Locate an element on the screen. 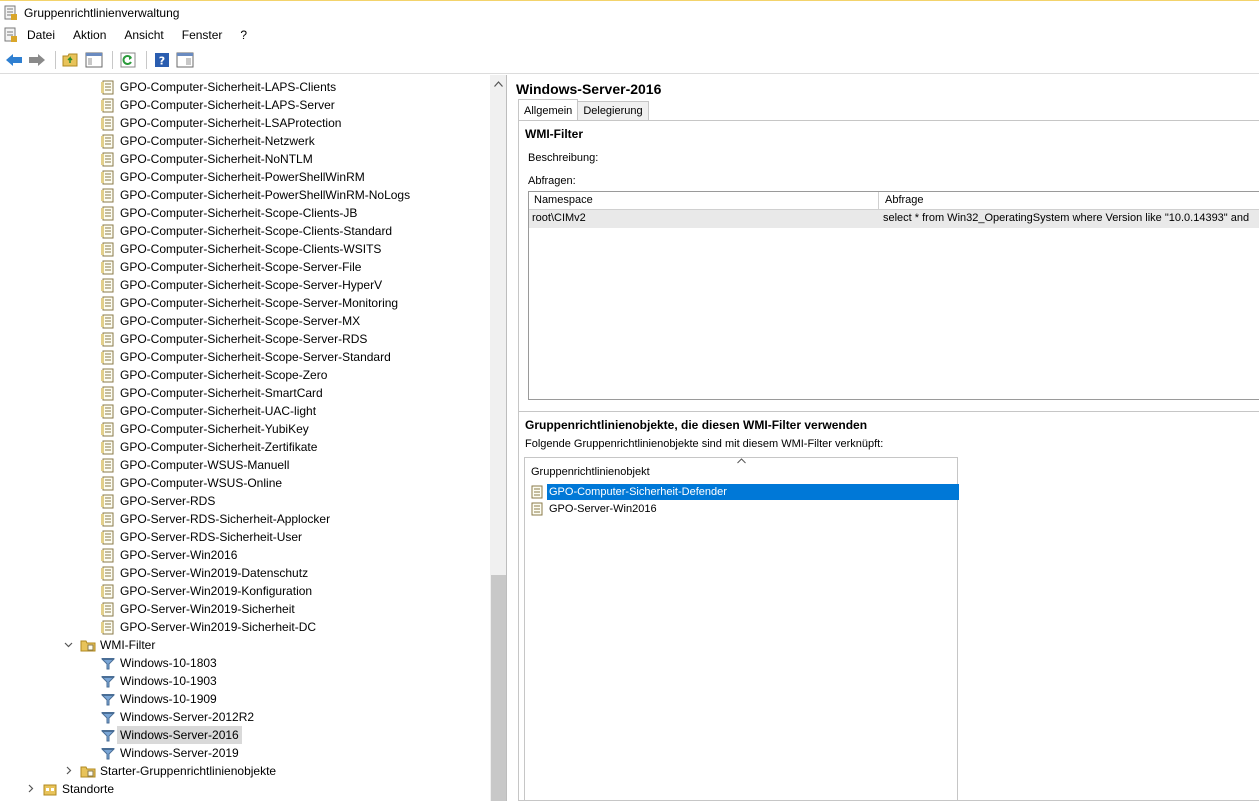  forward-icon is located at coordinates (37, 59).